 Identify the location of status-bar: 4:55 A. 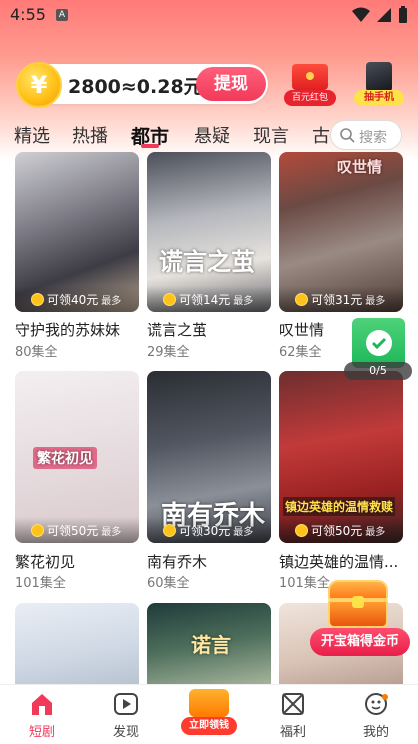
(209, 15).